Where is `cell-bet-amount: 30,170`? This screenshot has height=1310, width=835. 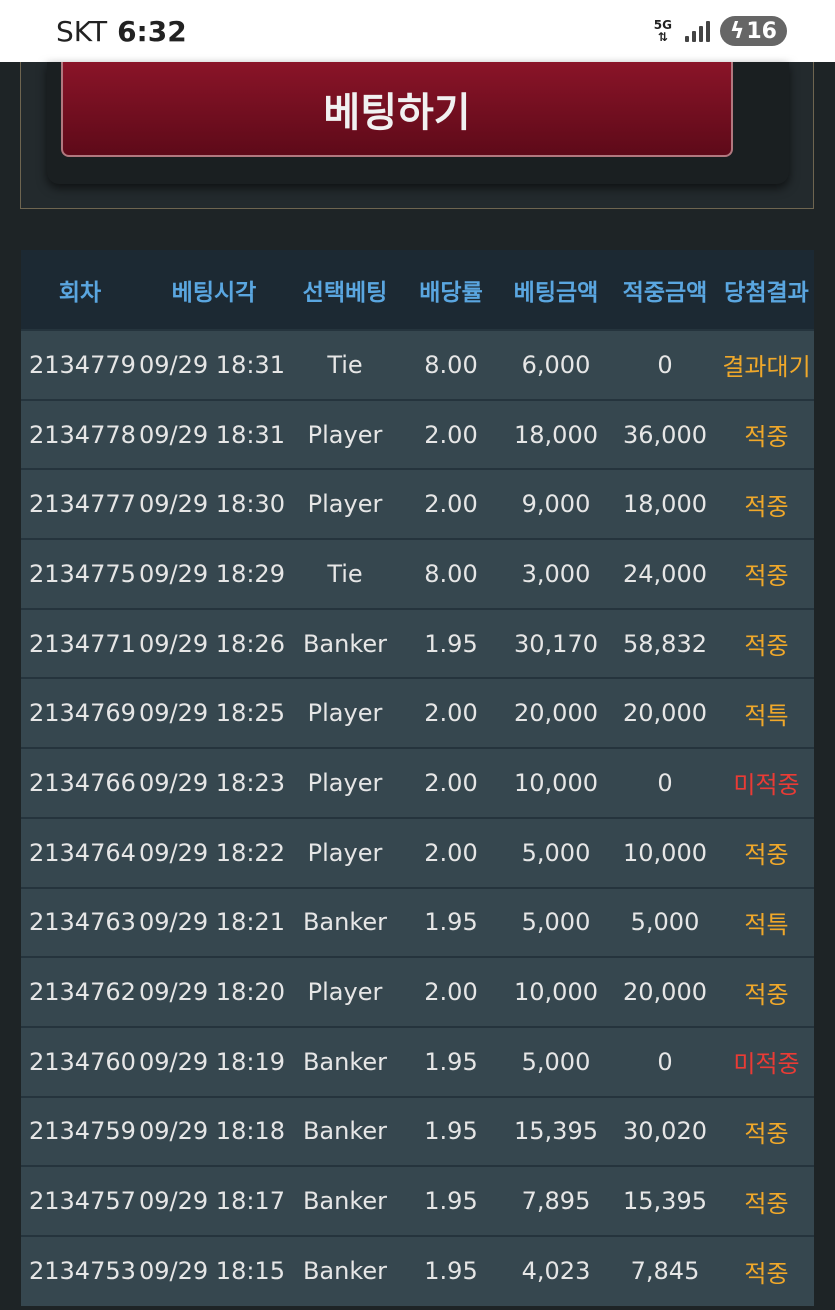 cell-bet-amount: 30,170 is located at coordinates (556, 643).